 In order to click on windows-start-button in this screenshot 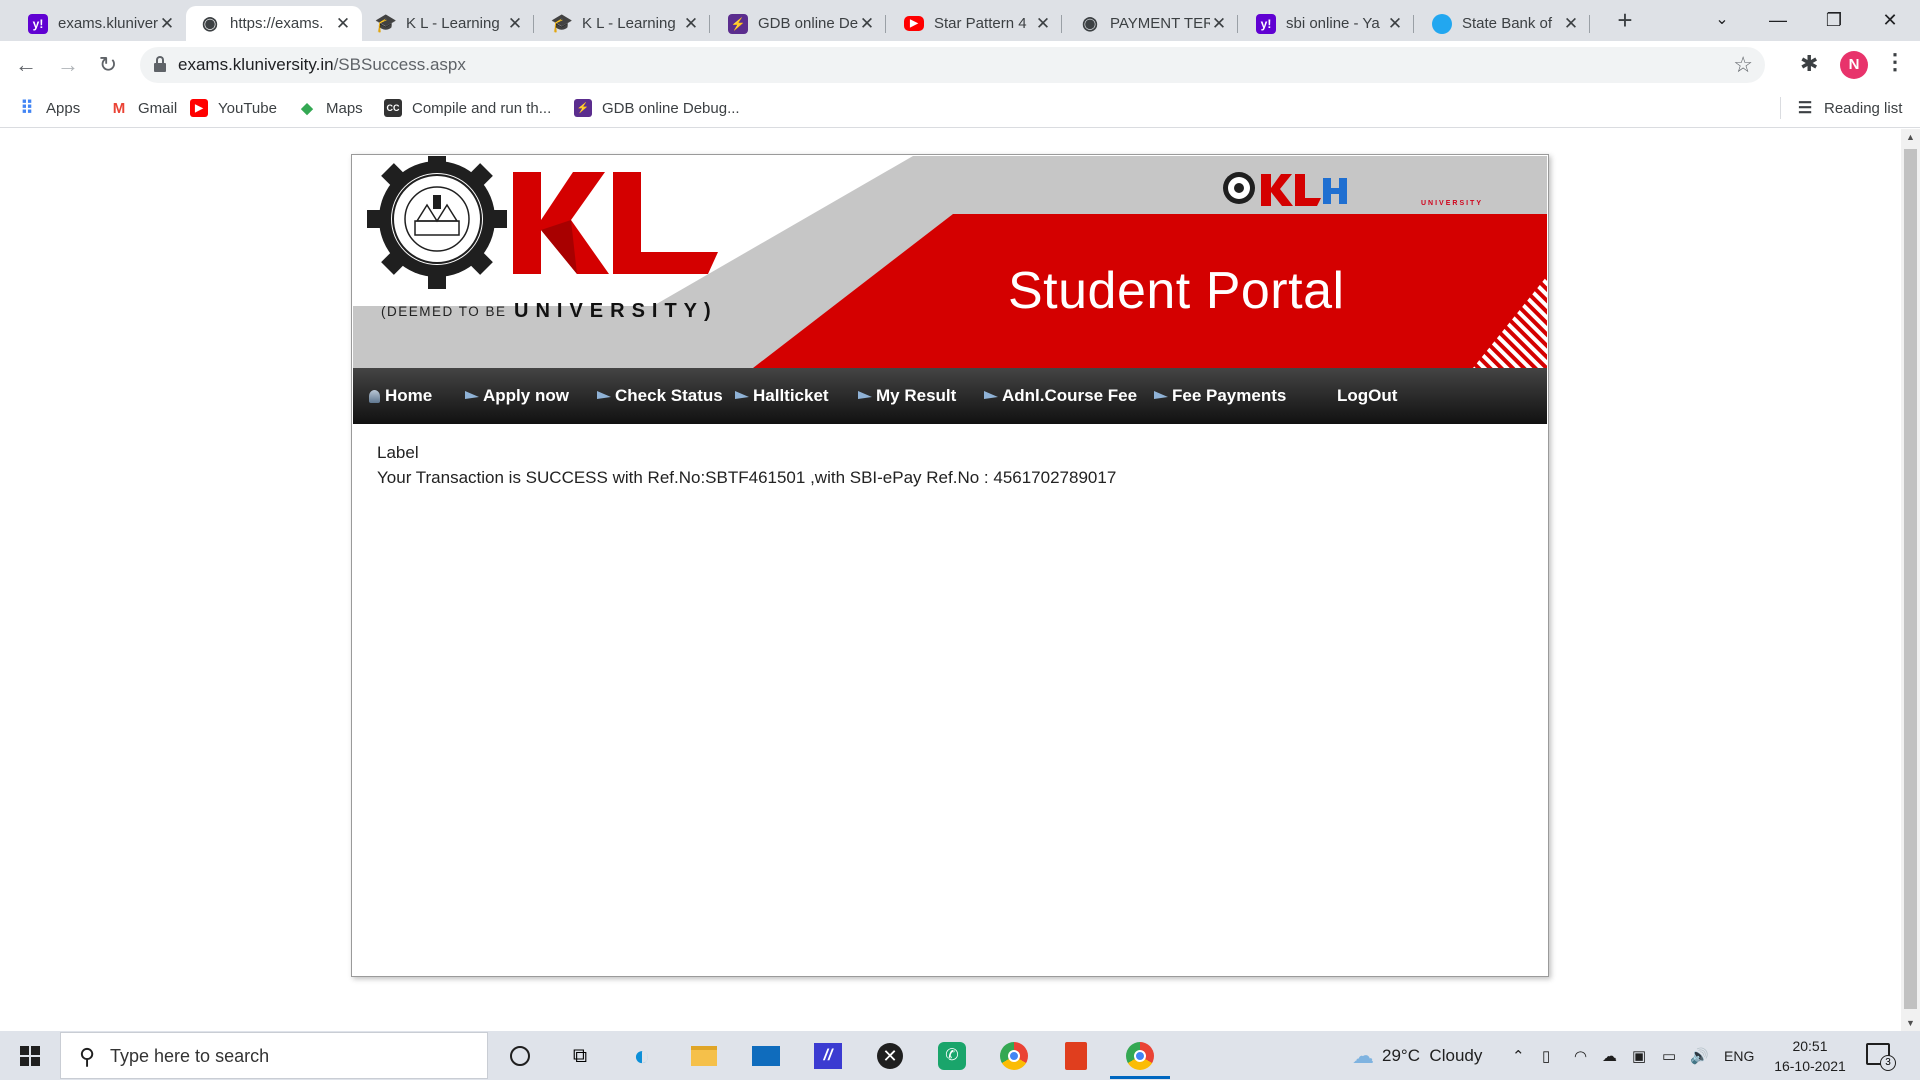, I will do `click(30, 1055)`.